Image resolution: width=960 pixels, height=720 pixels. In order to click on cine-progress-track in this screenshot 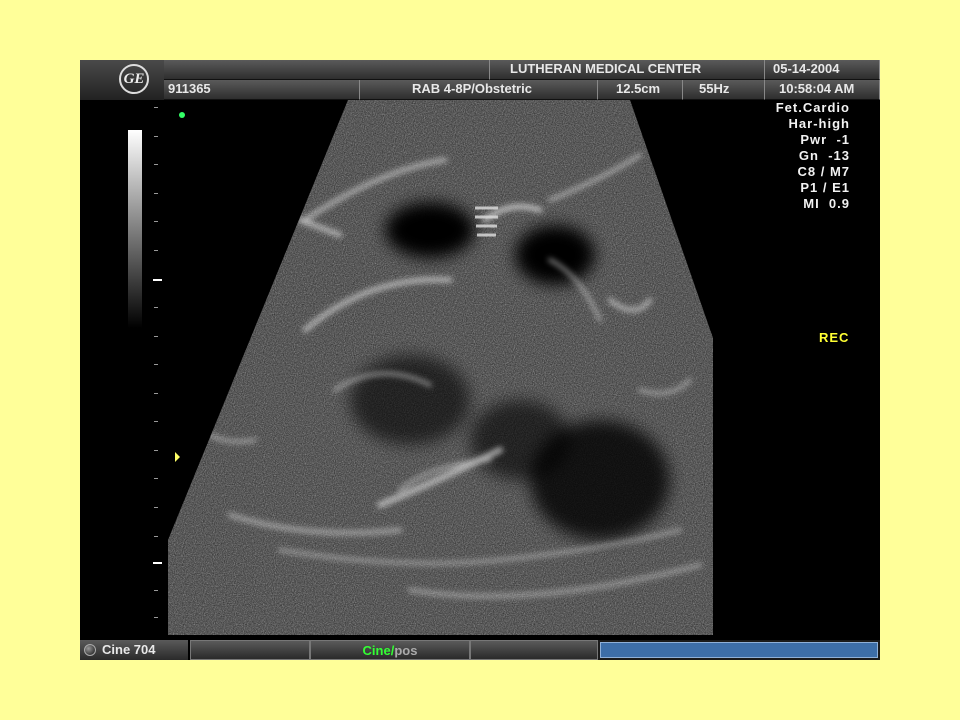, I will do `click(739, 650)`.